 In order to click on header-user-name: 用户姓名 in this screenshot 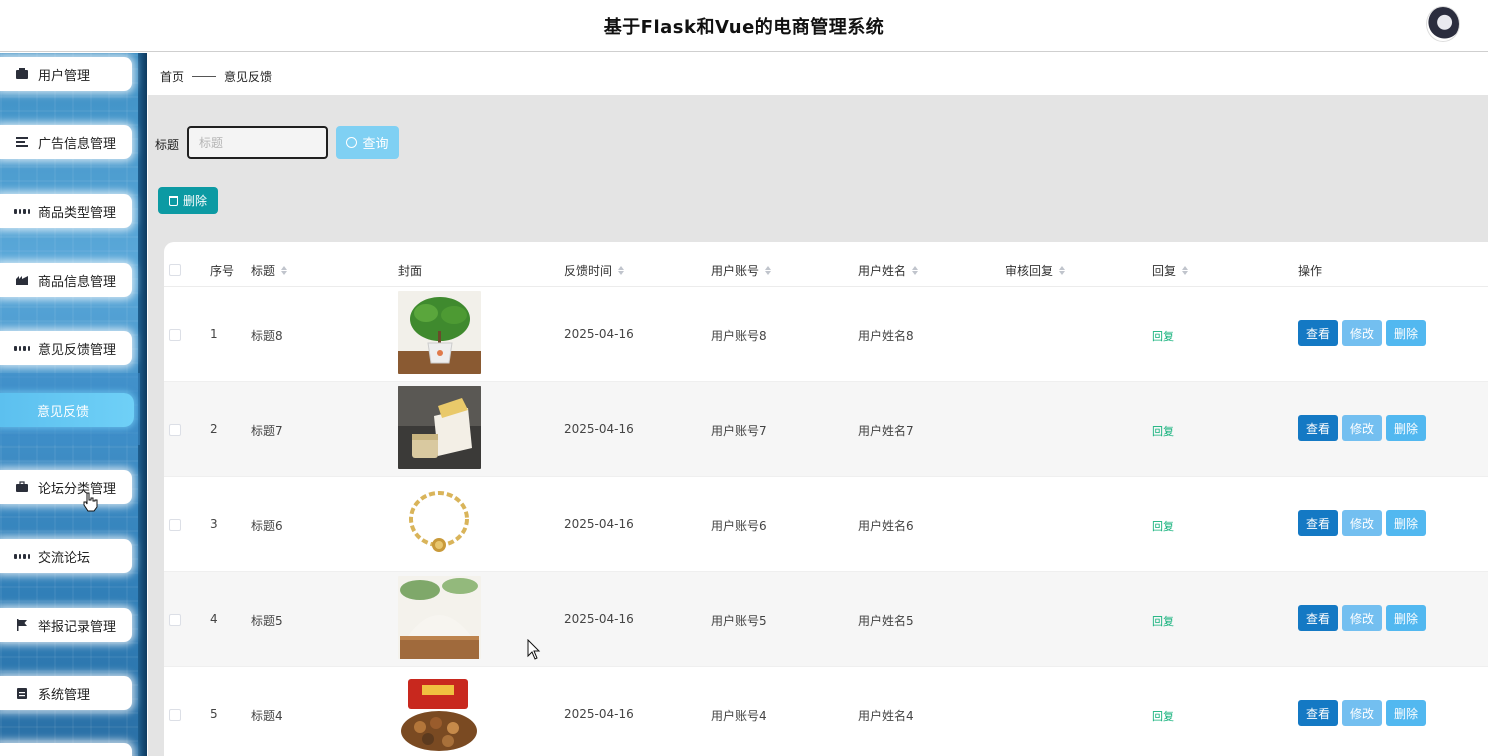, I will do `click(888, 270)`.